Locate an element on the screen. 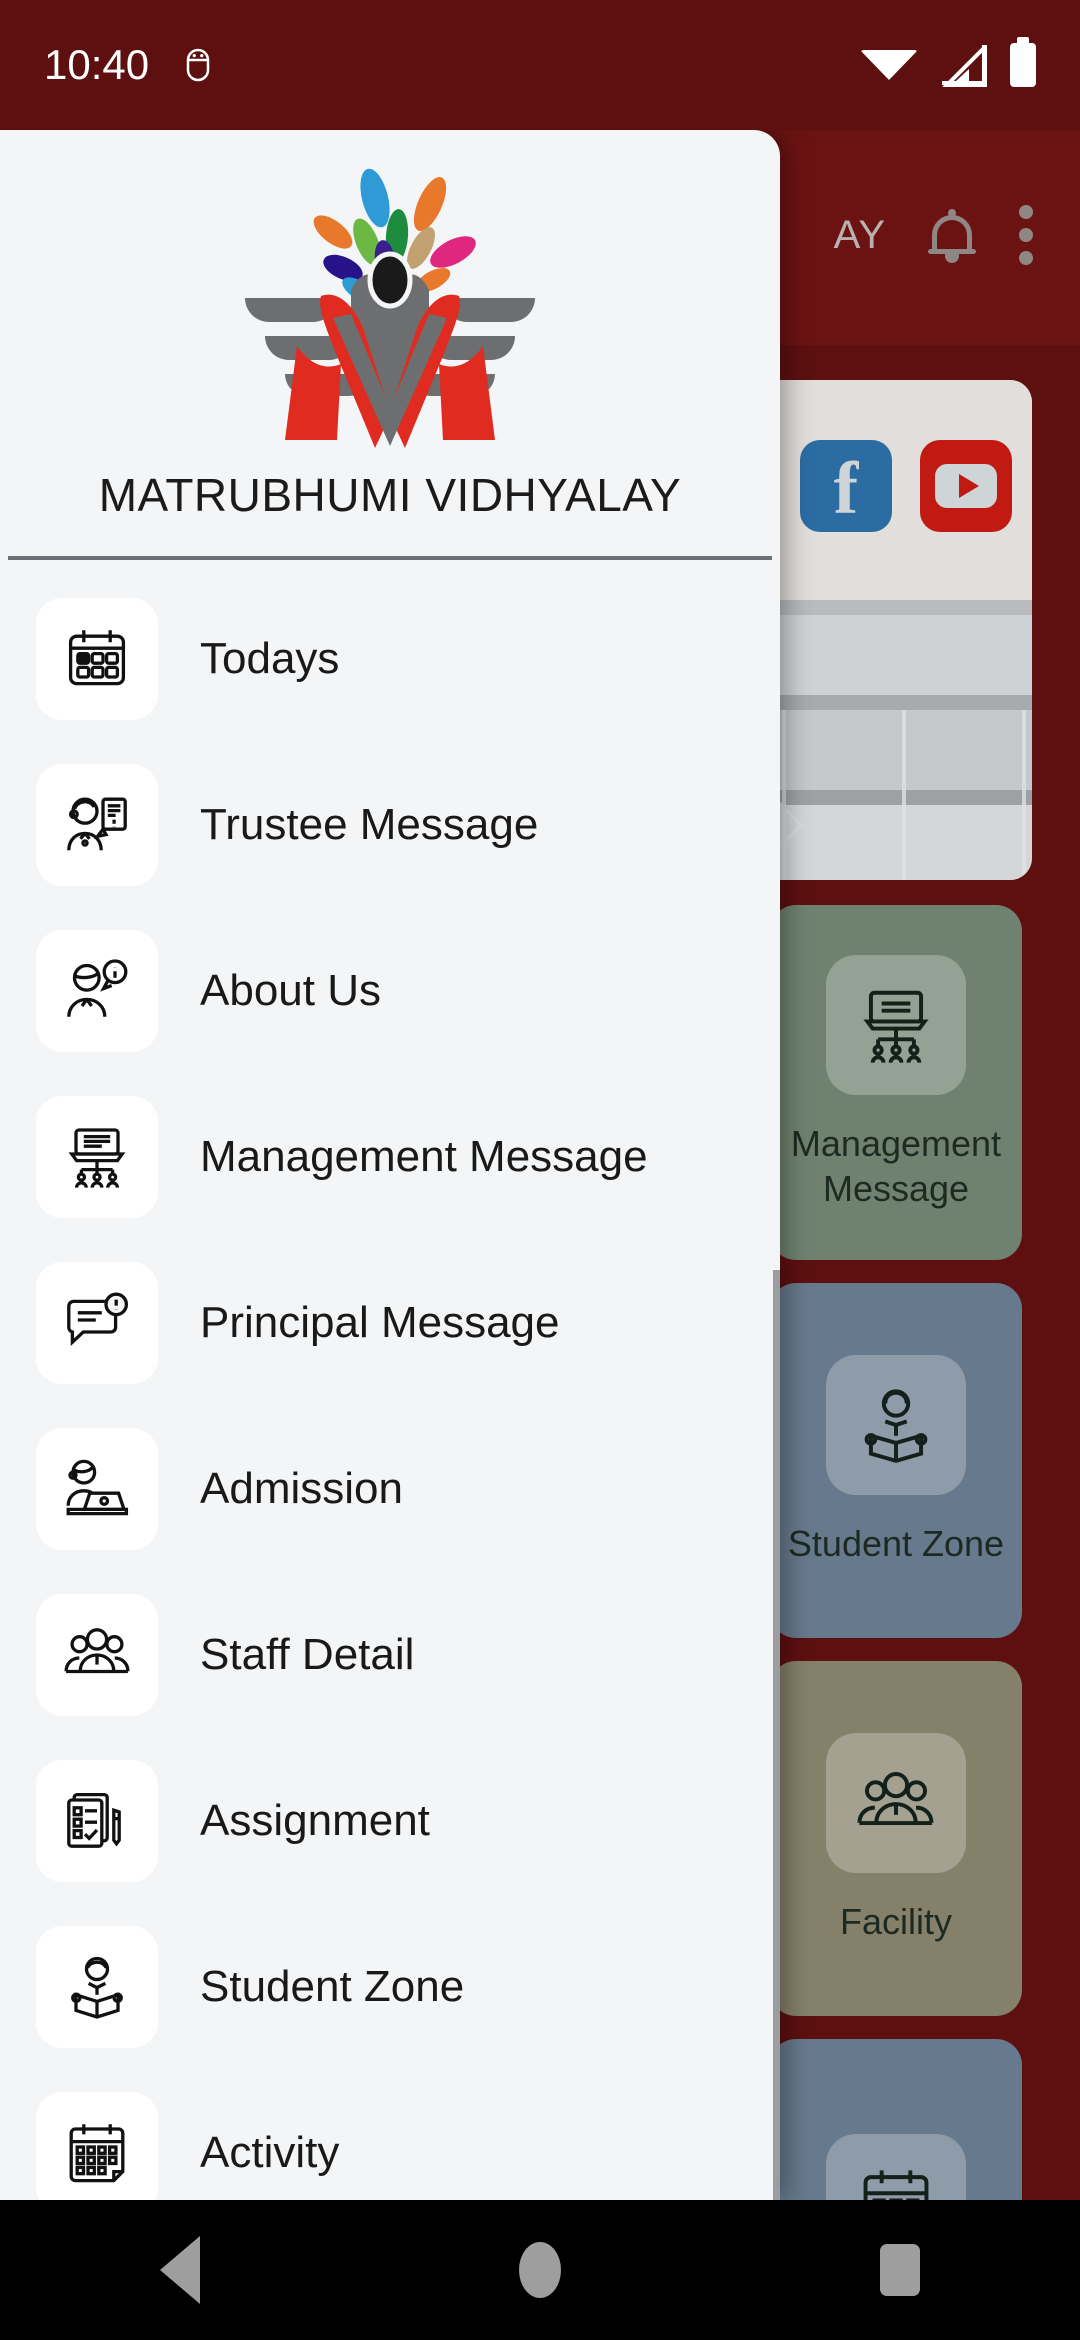 This screenshot has width=1080, height=2340. home-card-label: Management Message is located at coordinates (896, 1165).